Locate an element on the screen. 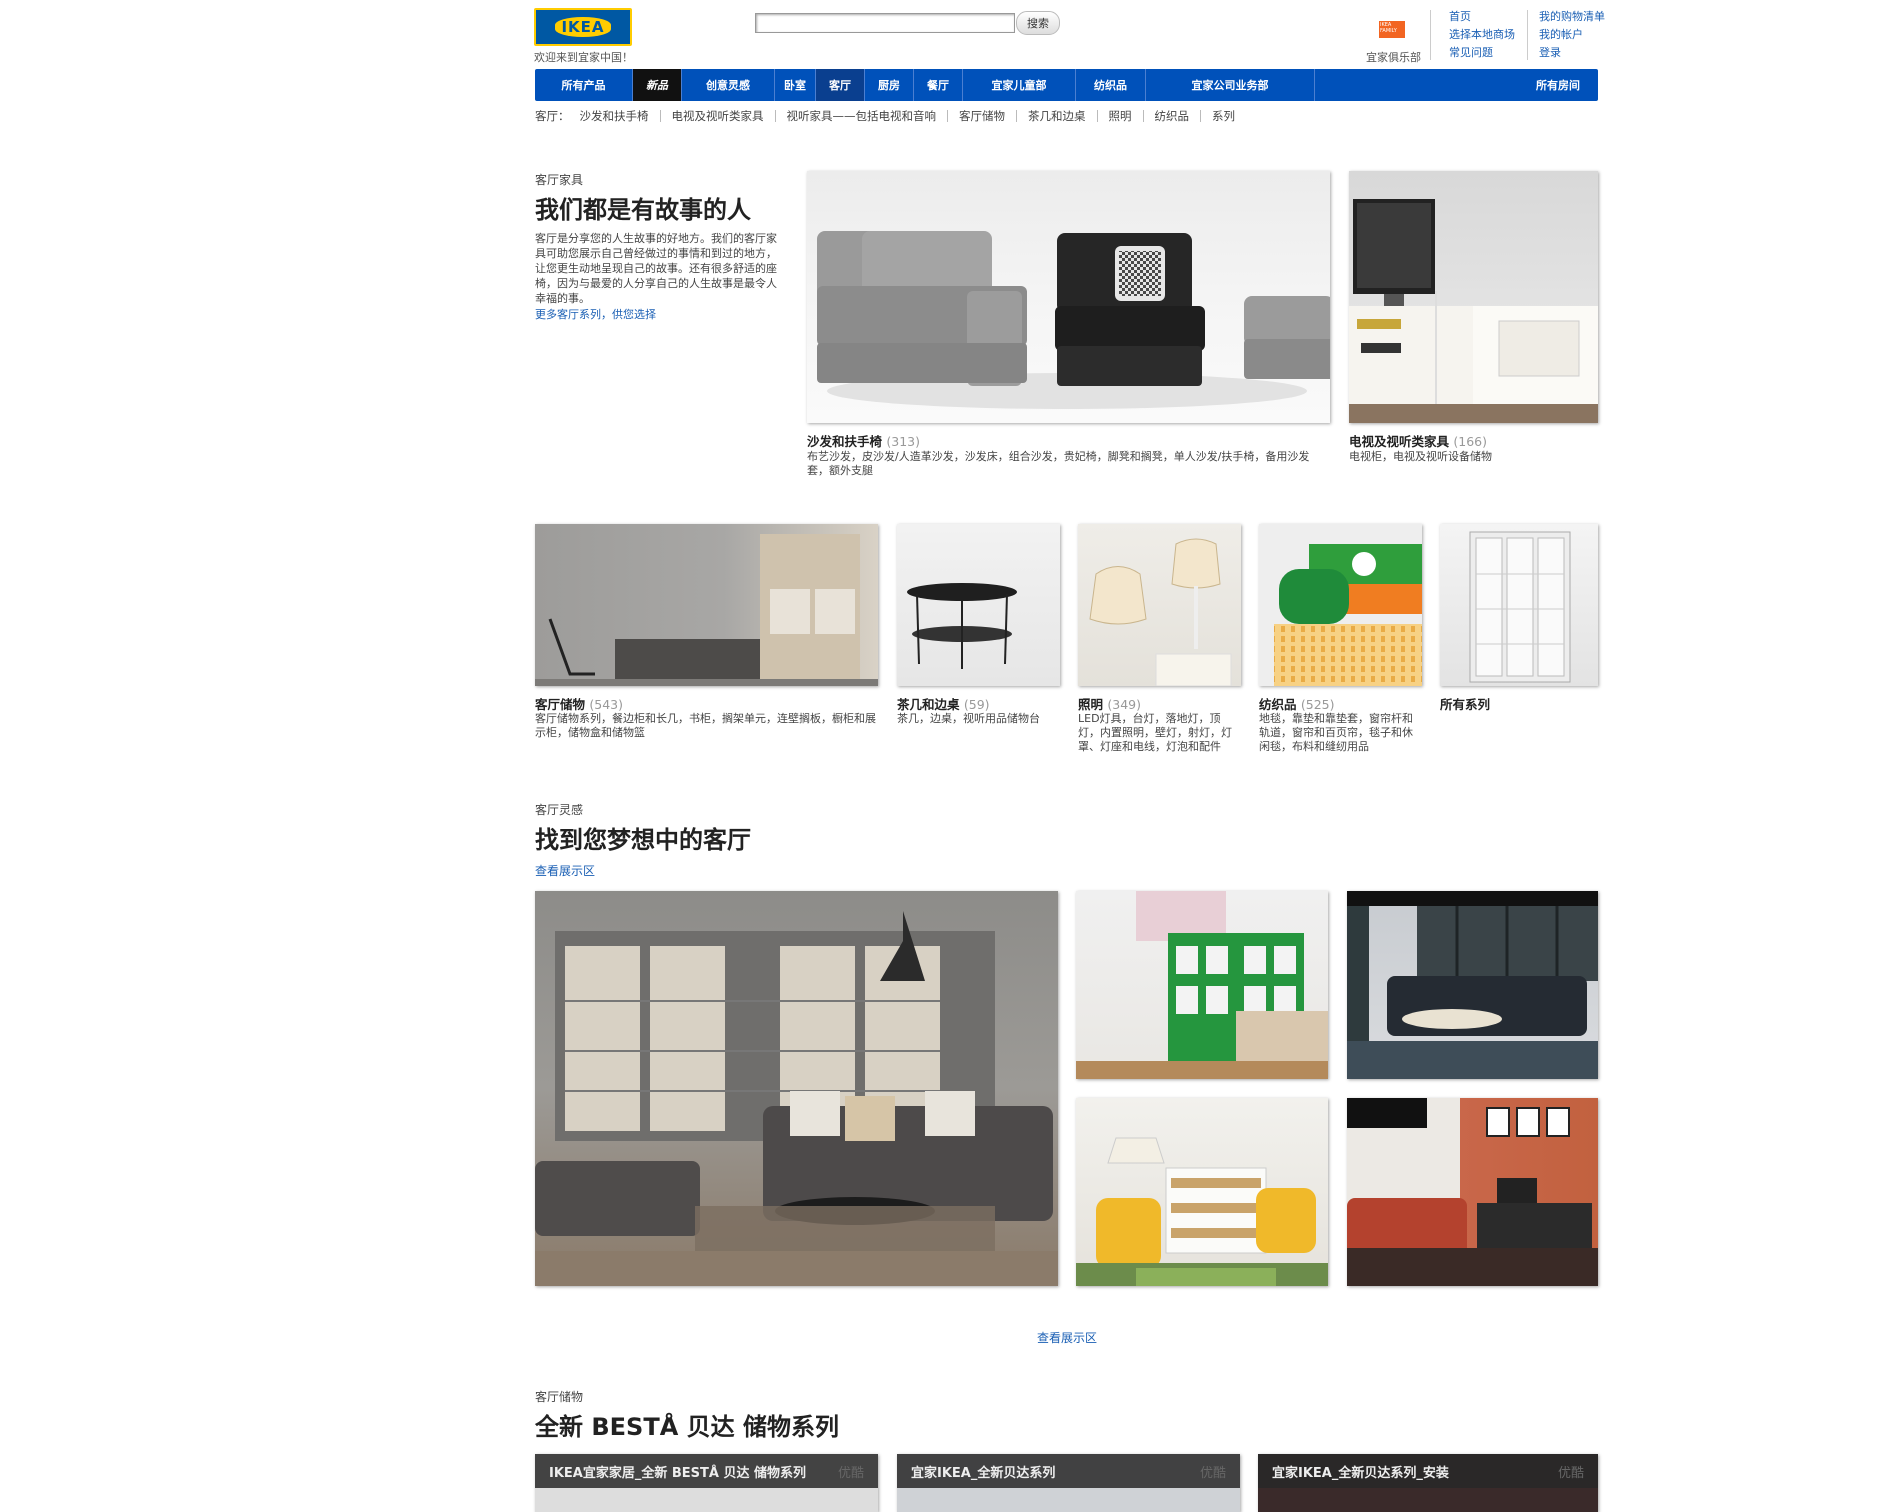  video-2: 宜家IKEA_全新贝达系列 优酷 is located at coordinates (1068, 1483).